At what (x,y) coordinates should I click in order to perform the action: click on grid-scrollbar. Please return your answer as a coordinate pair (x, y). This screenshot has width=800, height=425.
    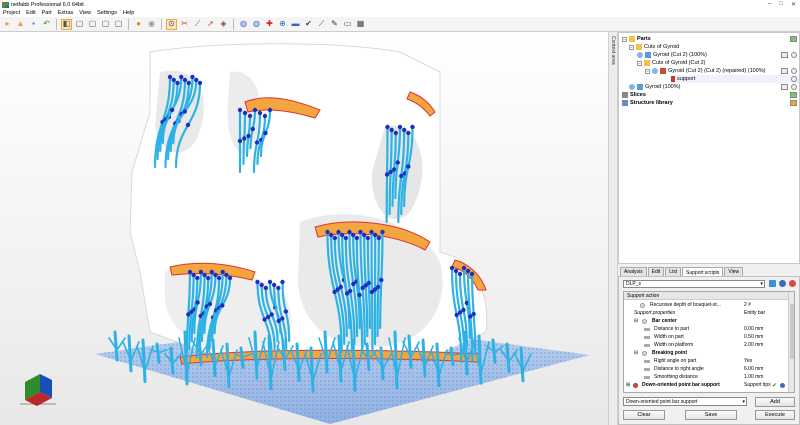
    Looking at the image, I should click on (791, 342).